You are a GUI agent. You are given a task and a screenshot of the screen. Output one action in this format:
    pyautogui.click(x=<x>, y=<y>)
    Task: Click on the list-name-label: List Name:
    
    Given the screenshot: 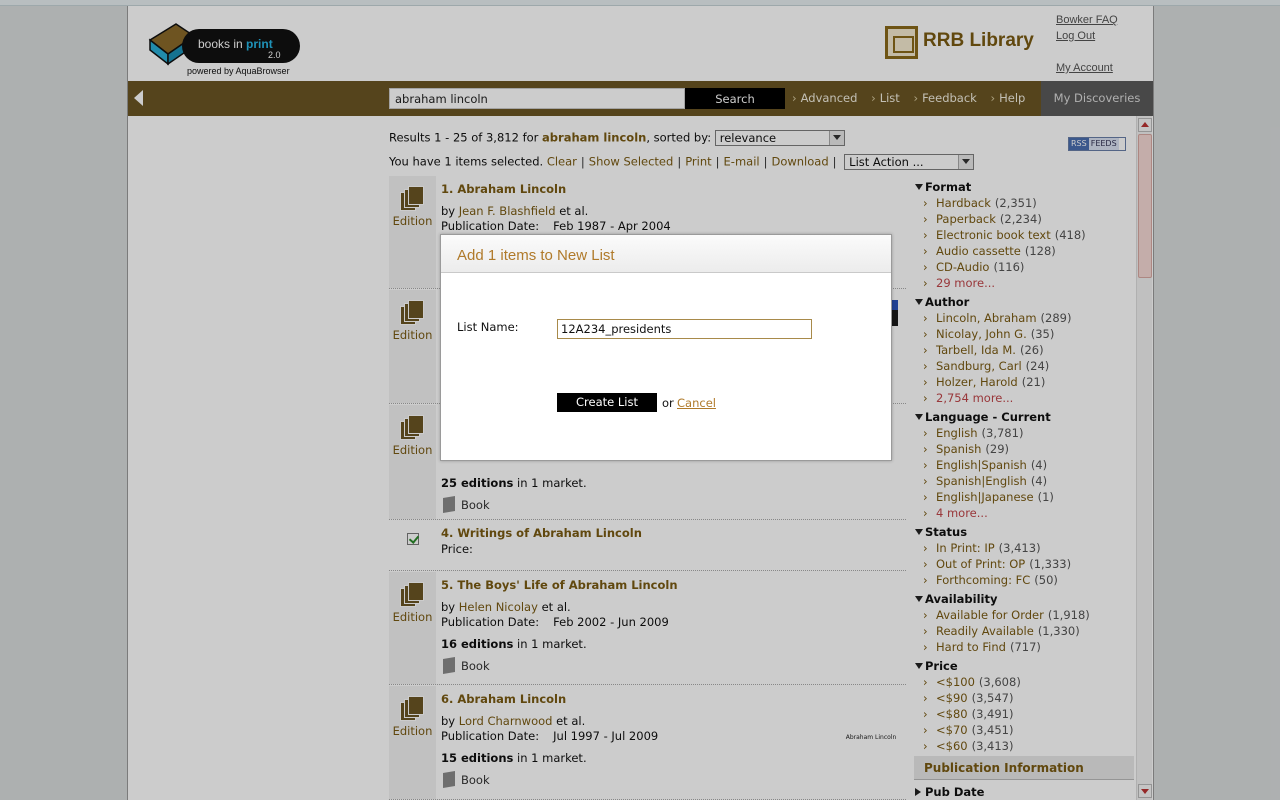 What is the action you would take?
    pyautogui.click(x=488, y=327)
    